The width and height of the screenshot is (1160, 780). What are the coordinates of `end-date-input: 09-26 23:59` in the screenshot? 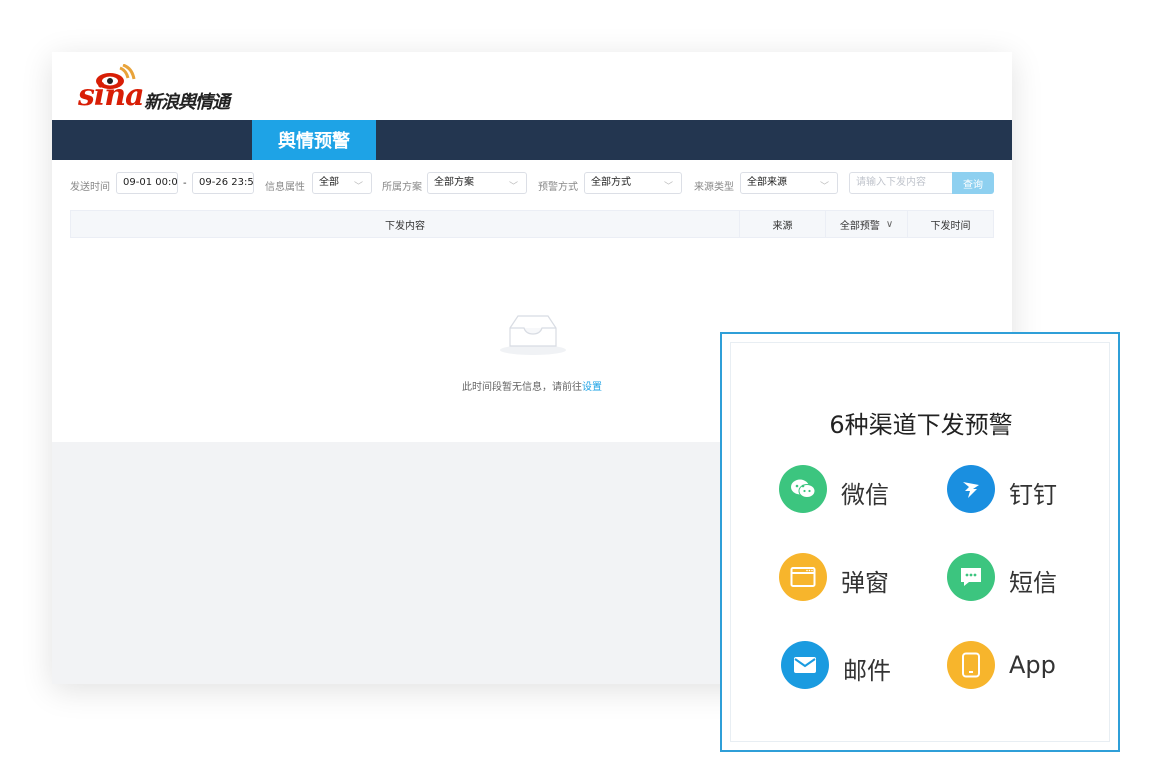 It's located at (223, 183).